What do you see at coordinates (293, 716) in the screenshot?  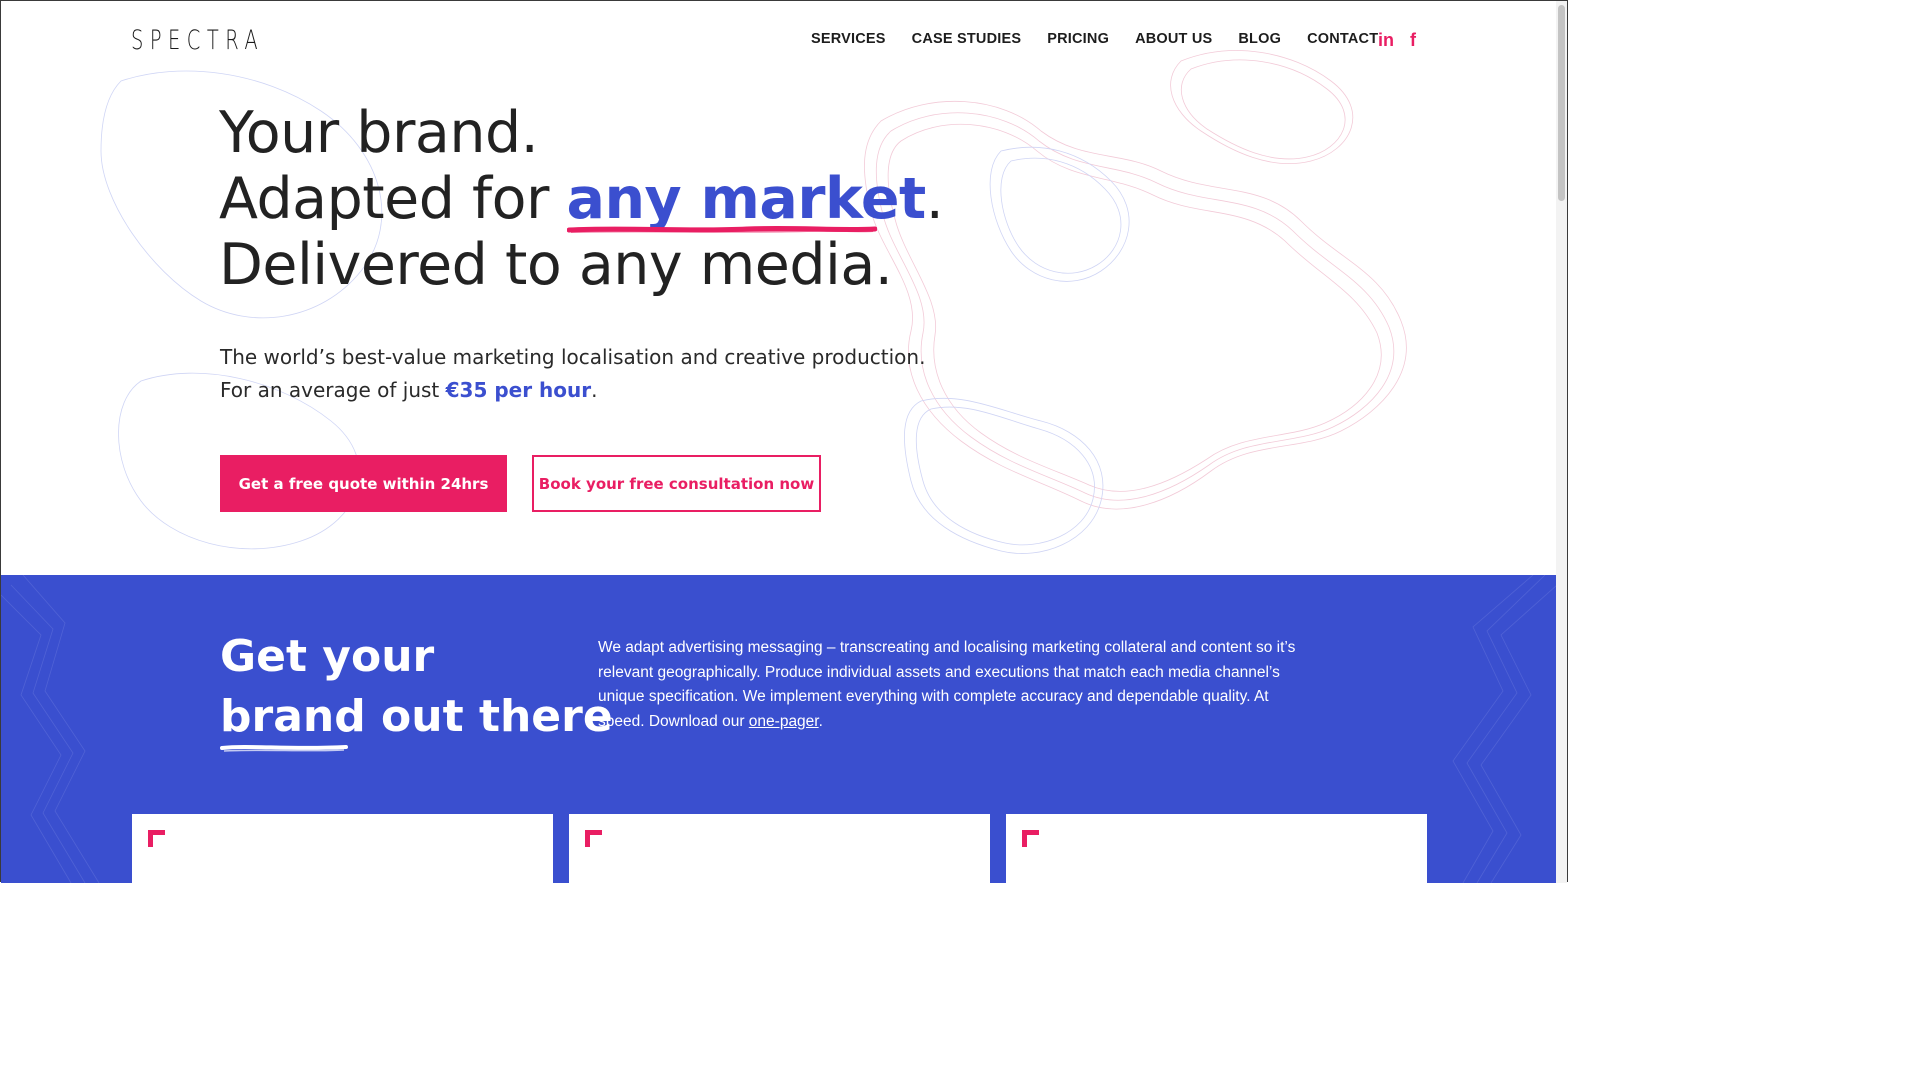 I see `band-underlined-text: brand` at bounding box center [293, 716].